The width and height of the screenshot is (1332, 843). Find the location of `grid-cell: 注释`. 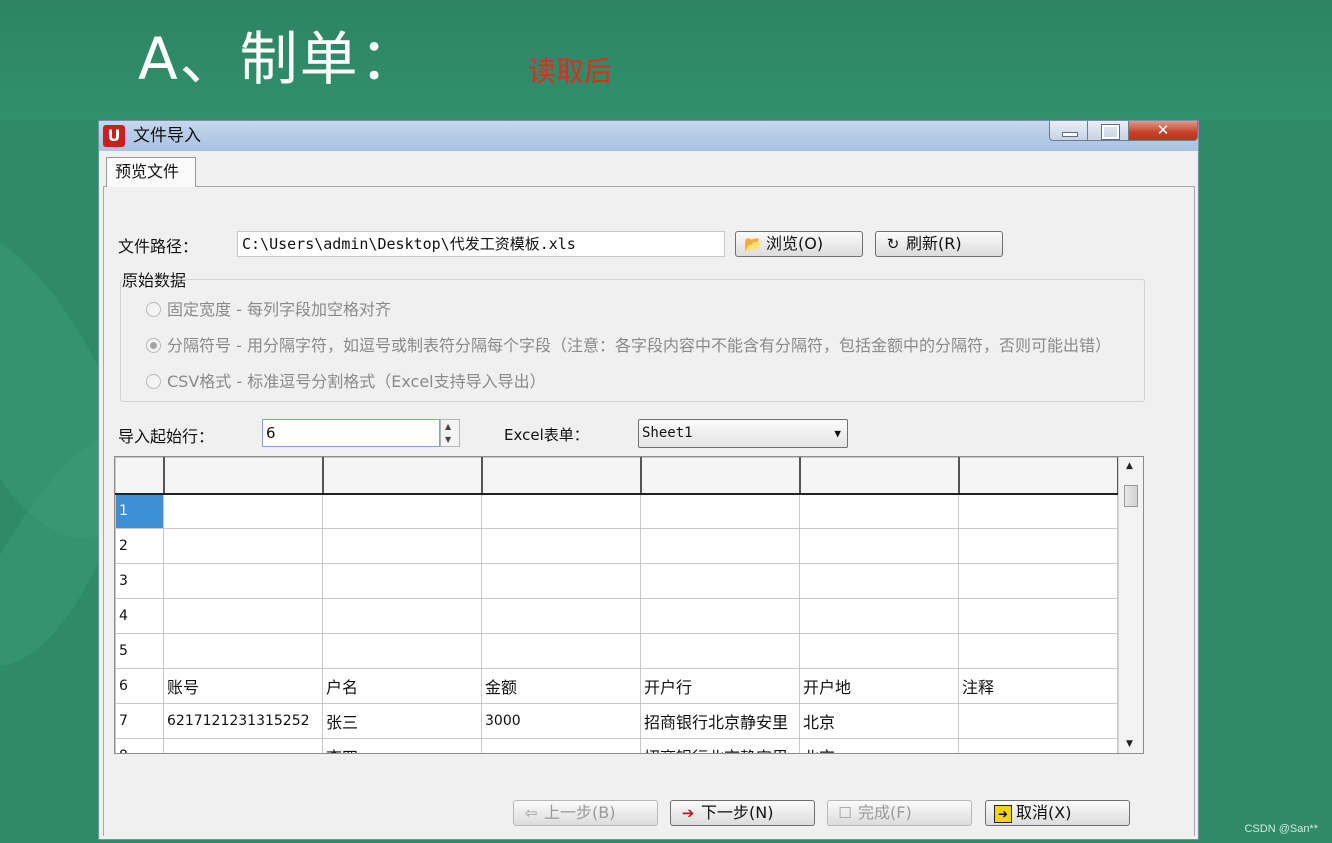

grid-cell: 注释 is located at coordinates (1038, 686).